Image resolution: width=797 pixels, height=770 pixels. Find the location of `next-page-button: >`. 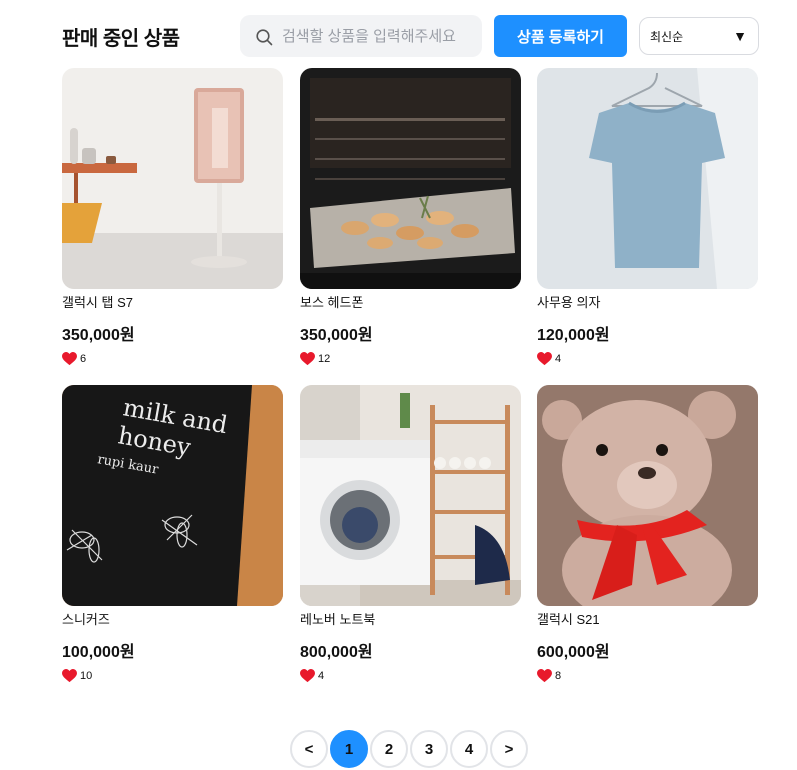

next-page-button: > is located at coordinates (509, 749).